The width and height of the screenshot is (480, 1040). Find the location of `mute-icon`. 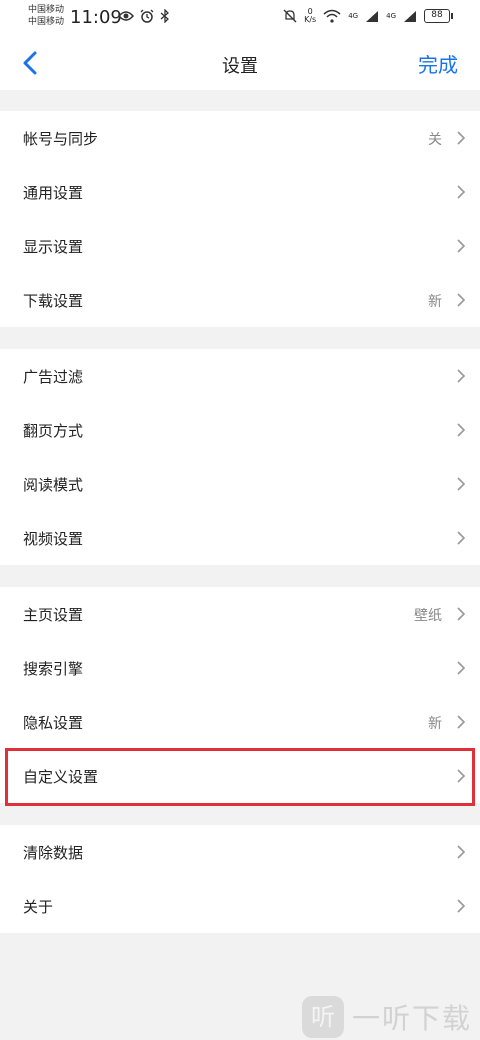

mute-icon is located at coordinates (290, 16).